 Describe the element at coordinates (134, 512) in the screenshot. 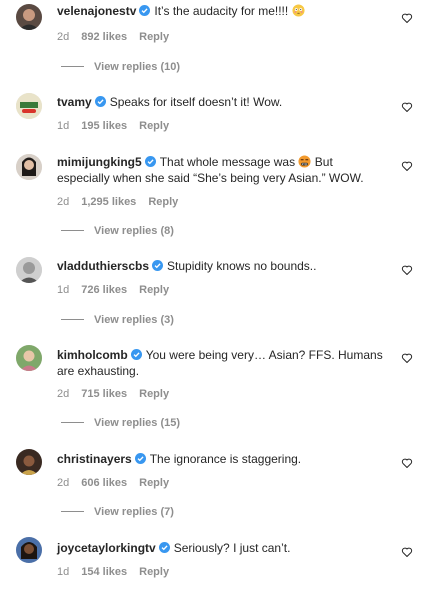

I see `view-replies-label: View replies (7)` at that location.